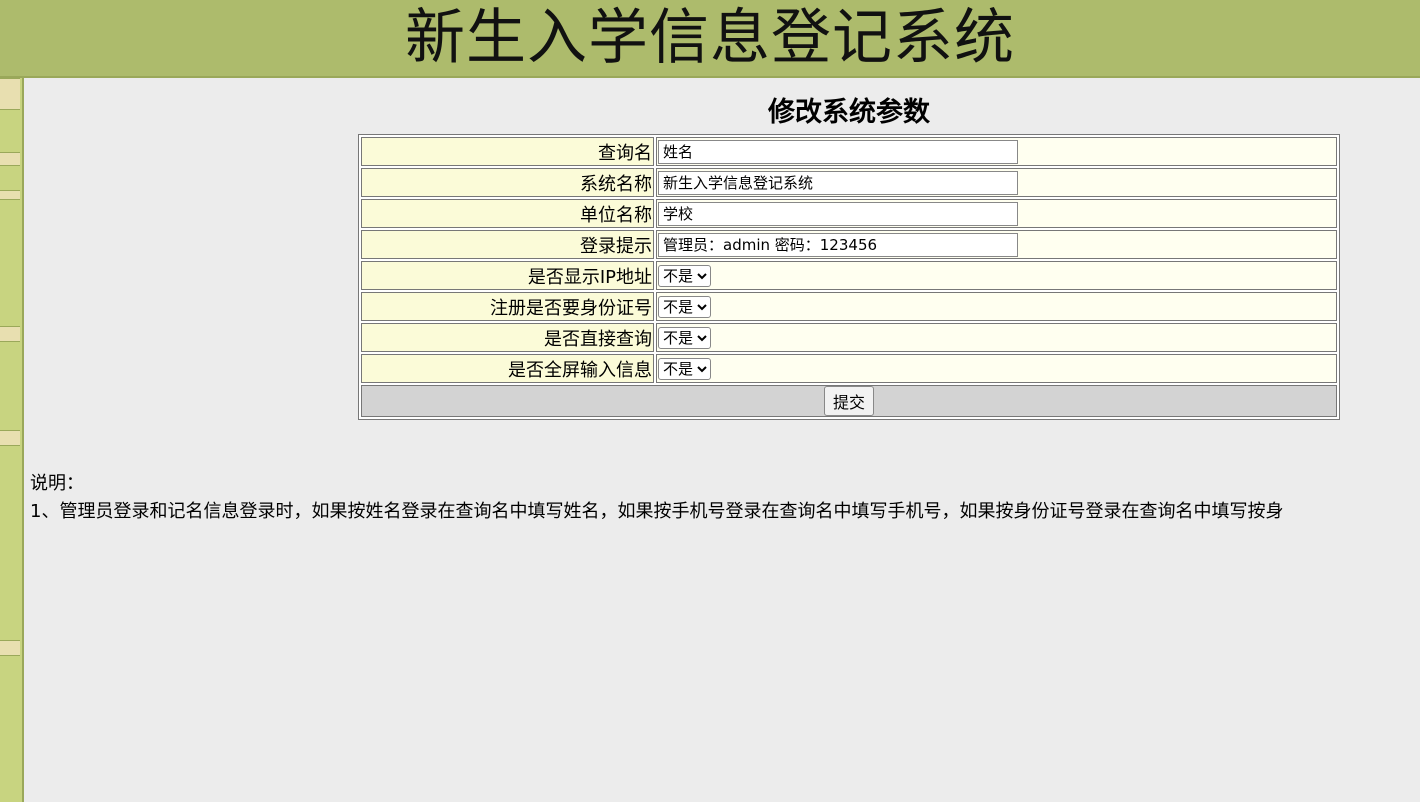  I want to click on form-row: 是否直接查询 不是, so click(849, 337).